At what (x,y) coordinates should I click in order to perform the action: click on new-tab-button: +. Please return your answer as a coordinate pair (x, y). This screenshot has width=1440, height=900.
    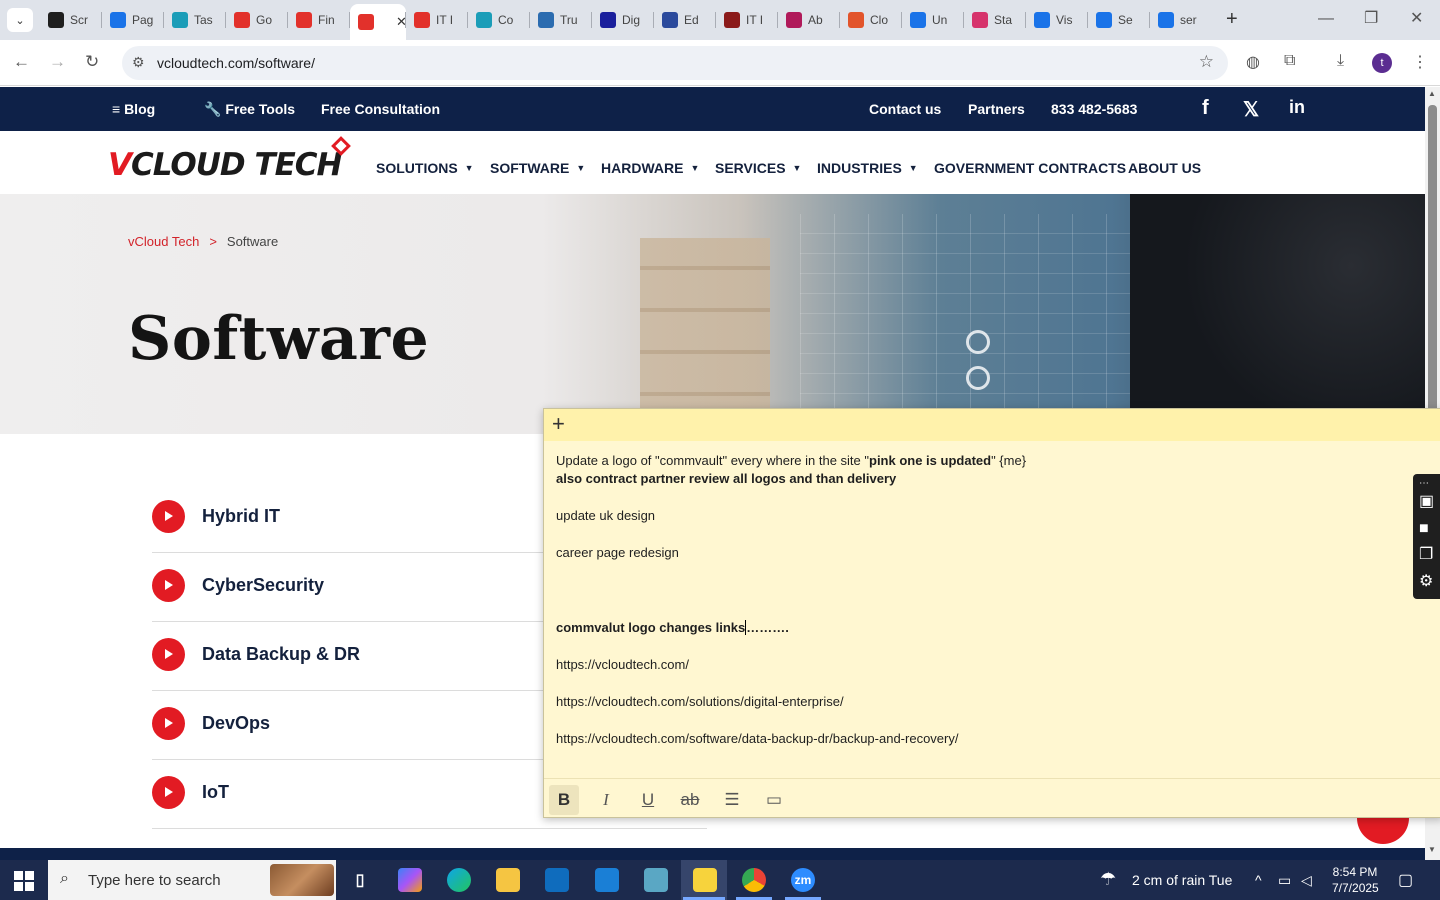
    Looking at the image, I should click on (1232, 19).